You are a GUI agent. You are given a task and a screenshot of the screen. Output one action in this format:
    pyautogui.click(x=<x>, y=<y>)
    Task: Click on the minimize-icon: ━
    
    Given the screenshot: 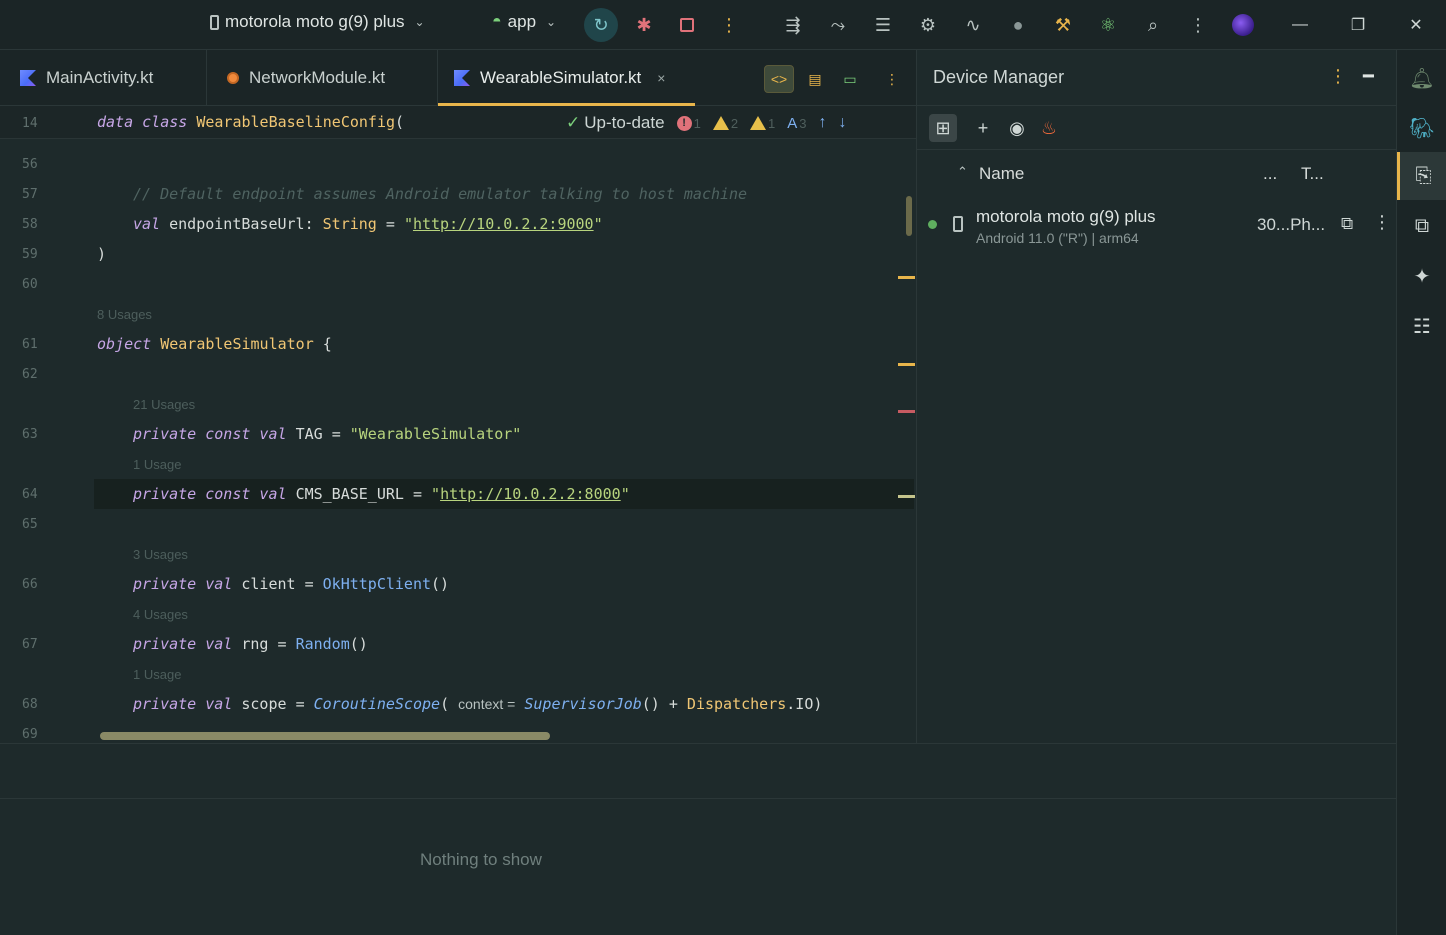 What is the action you would take?
    pyautogui.click(x=1368, y=76)
    